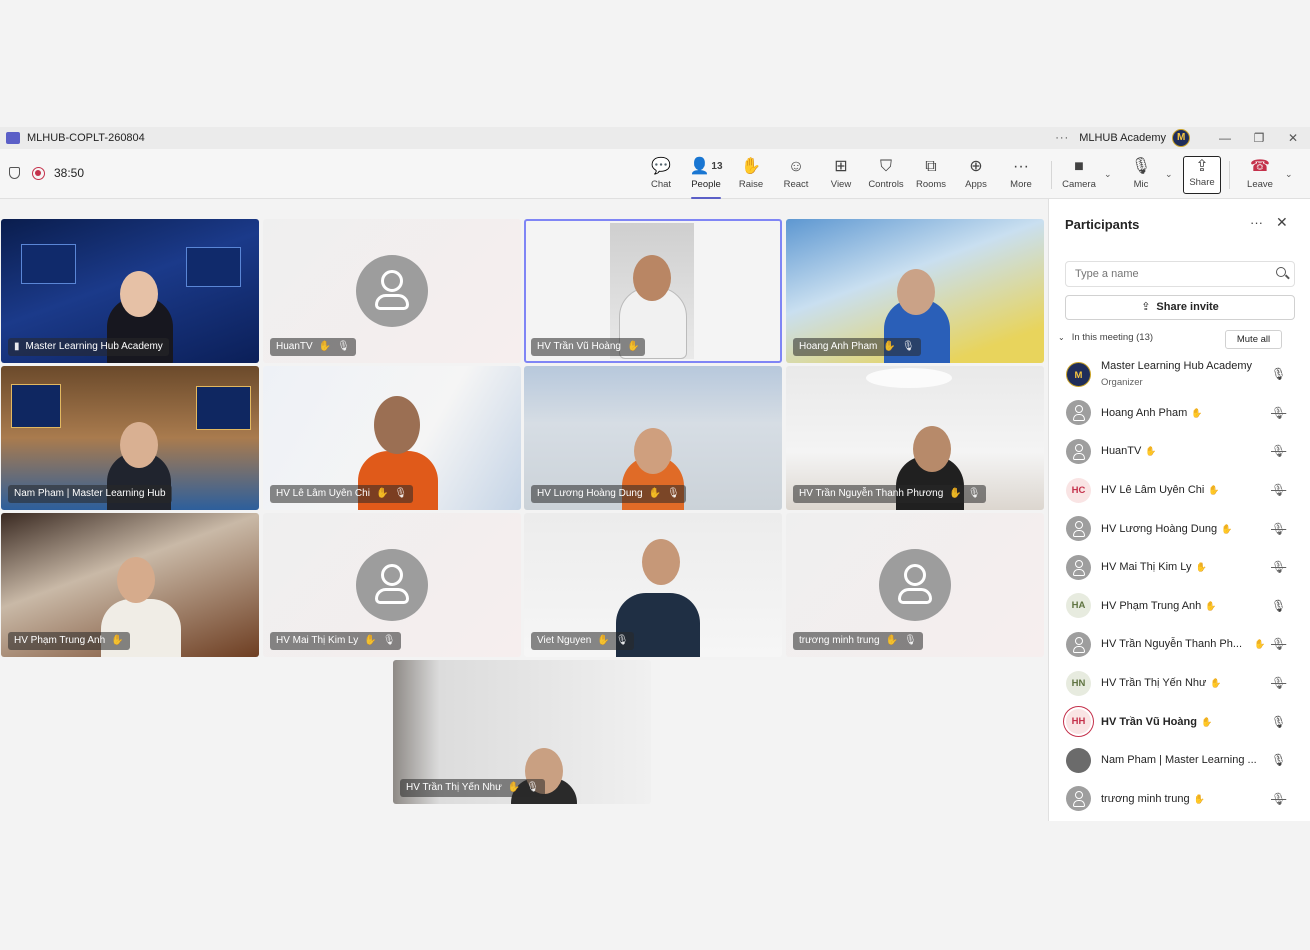 This screenshot has height=950, width=1310. What do you see at coordinates (1253, 339) in the screenshot?
I see `mute-all-button: Mute all` at bounding box center [1253, 339].